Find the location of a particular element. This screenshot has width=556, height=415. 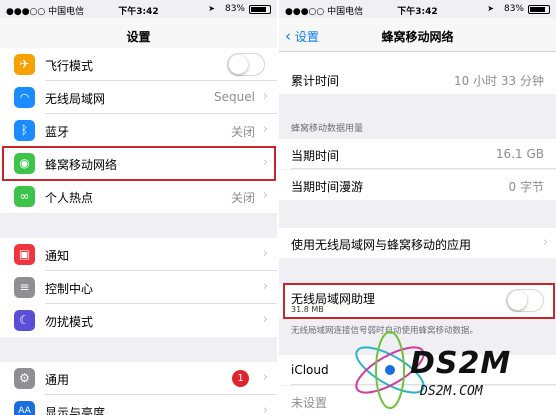

row-current-period: 当期时间 16.1 GB is located at coordinates (417, 154).